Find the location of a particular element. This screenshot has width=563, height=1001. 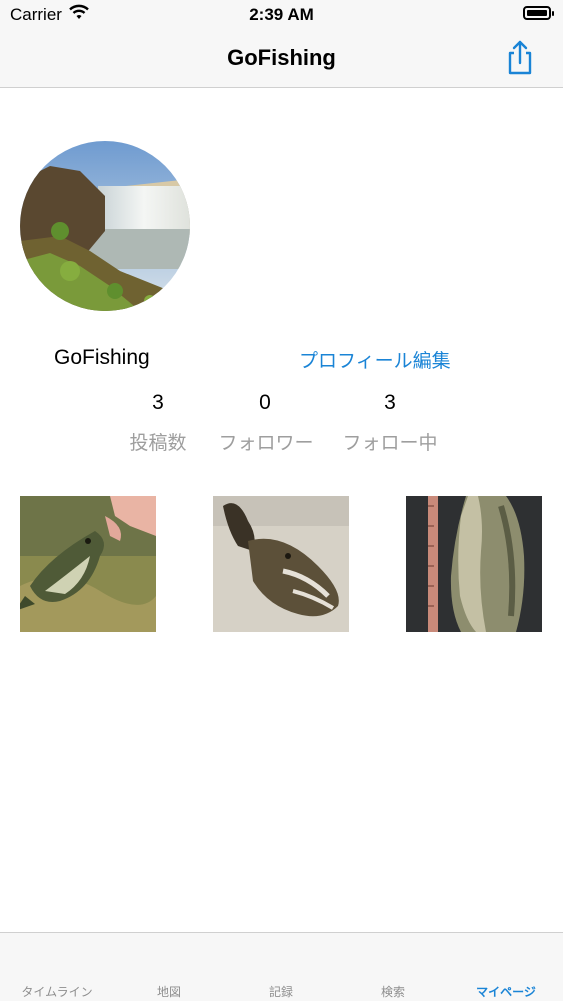

tab-bar: タイムライン 地図 記録 検索 マイページ is located at coordinates (281, 966).